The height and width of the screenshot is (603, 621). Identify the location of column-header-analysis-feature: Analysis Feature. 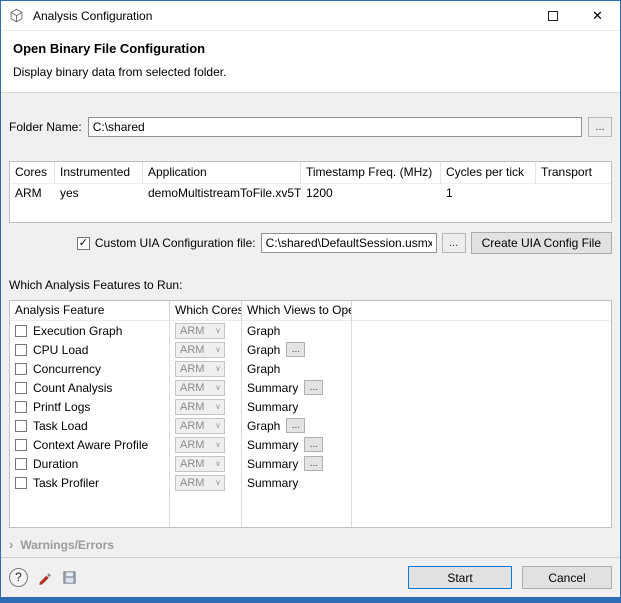
(90, 311).